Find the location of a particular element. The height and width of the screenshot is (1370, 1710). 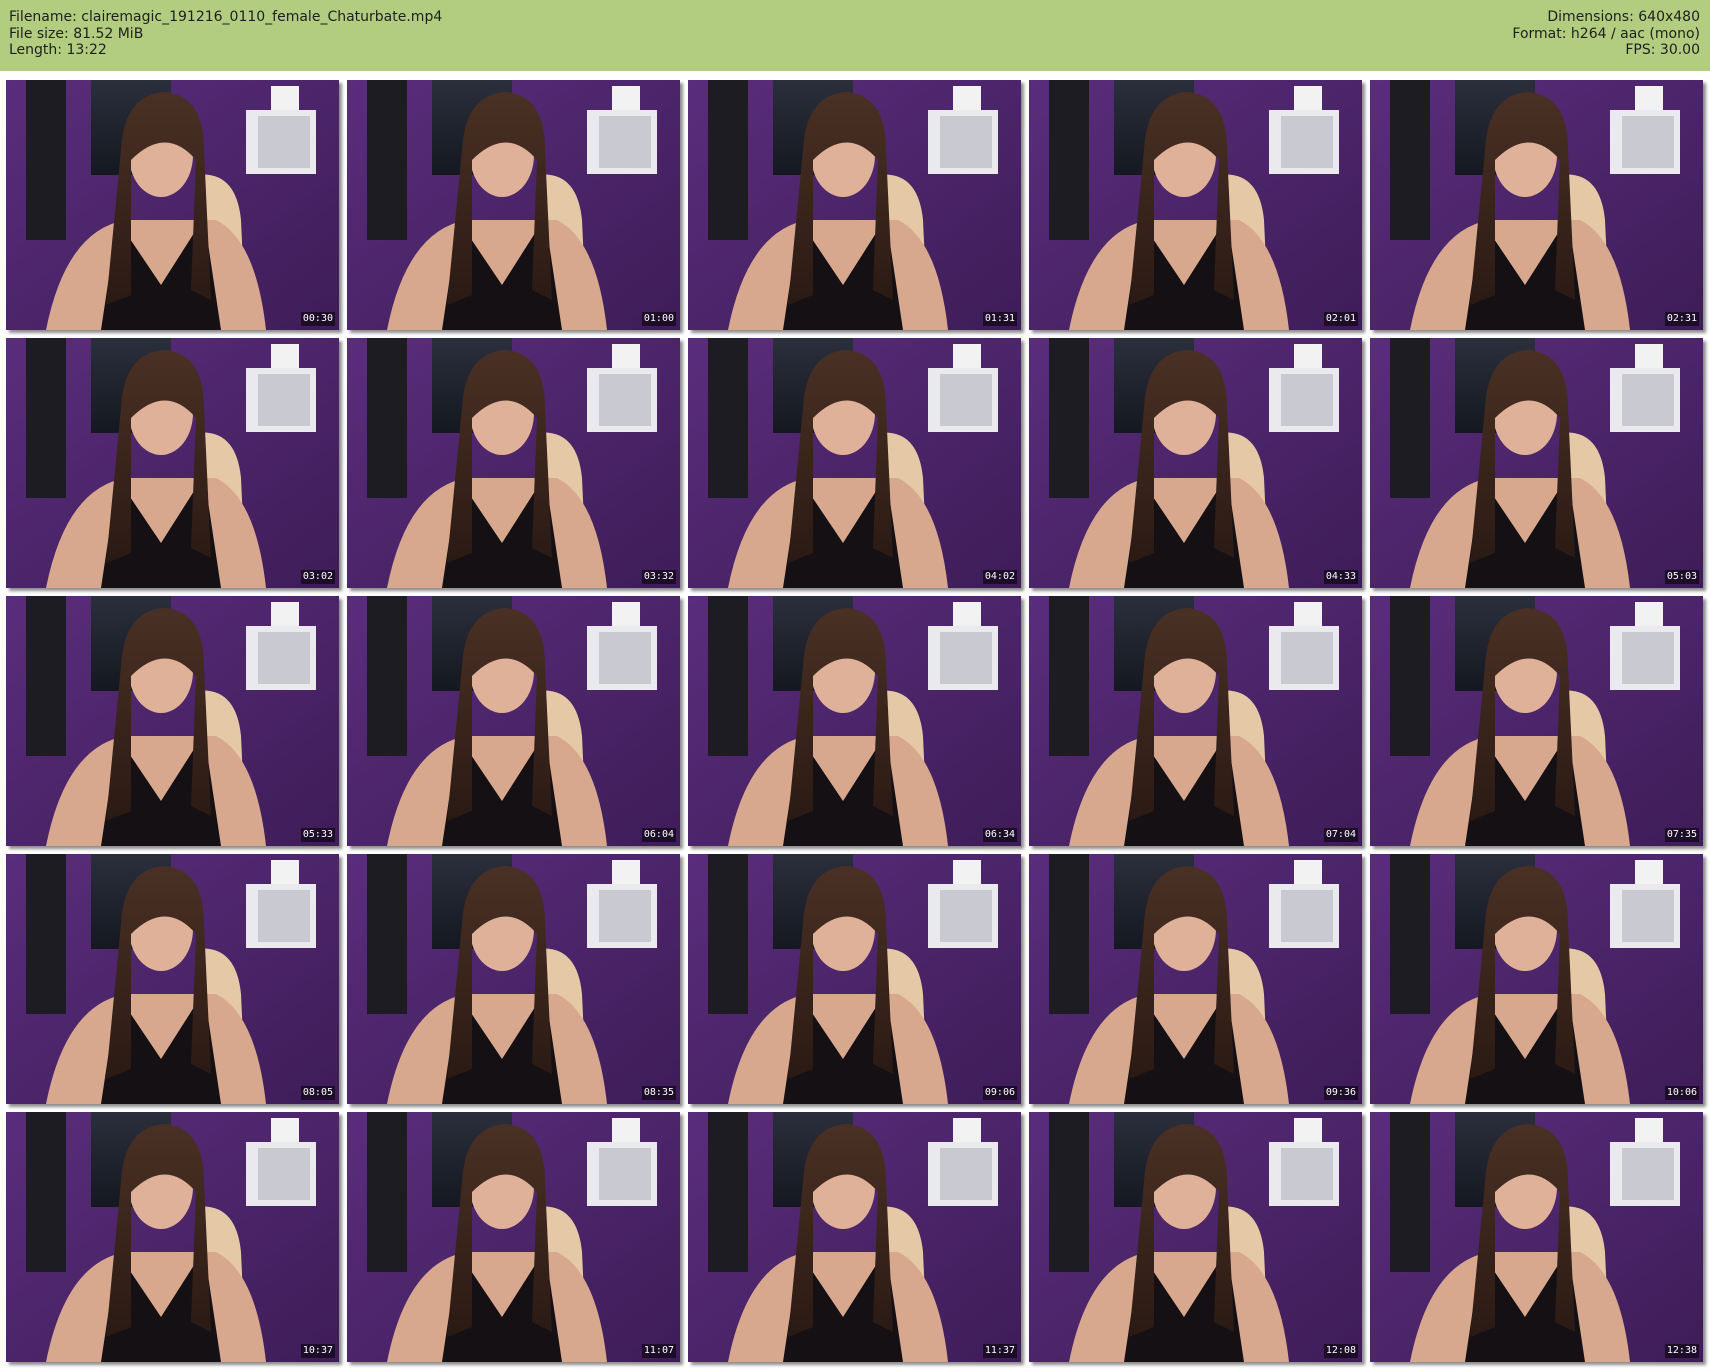

timestamp-label: 04:02 is located at coordinates (999, 577).